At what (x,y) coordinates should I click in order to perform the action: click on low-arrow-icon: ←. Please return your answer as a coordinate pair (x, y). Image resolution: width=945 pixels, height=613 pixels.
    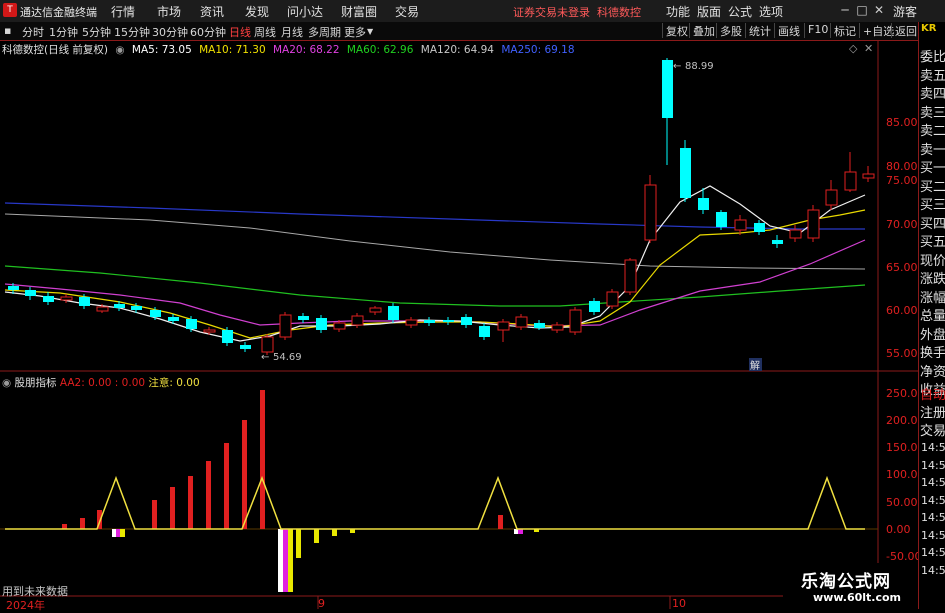
    Looking at the image, I should click on (265, 357).